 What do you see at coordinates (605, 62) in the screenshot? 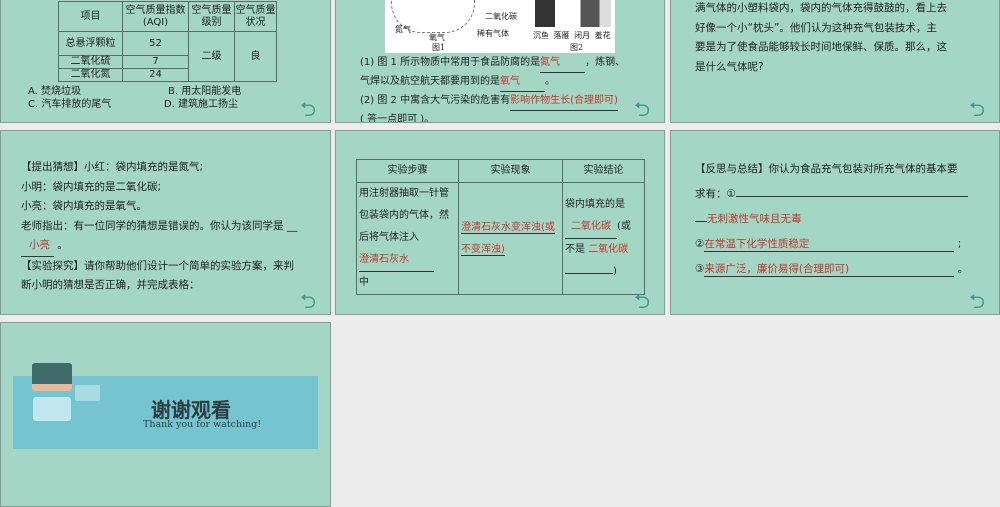
I see `question-text: ，炼钢、` at bounding box center [605, 62].